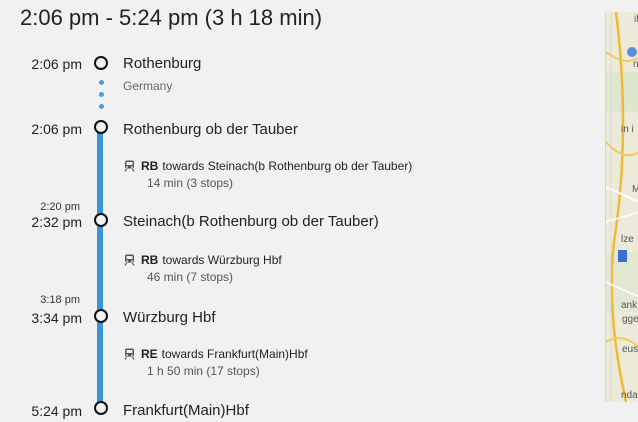 The height and width of the screenshot is (422, 638). I want to click on stop-country: Germany, so click(148, 86).